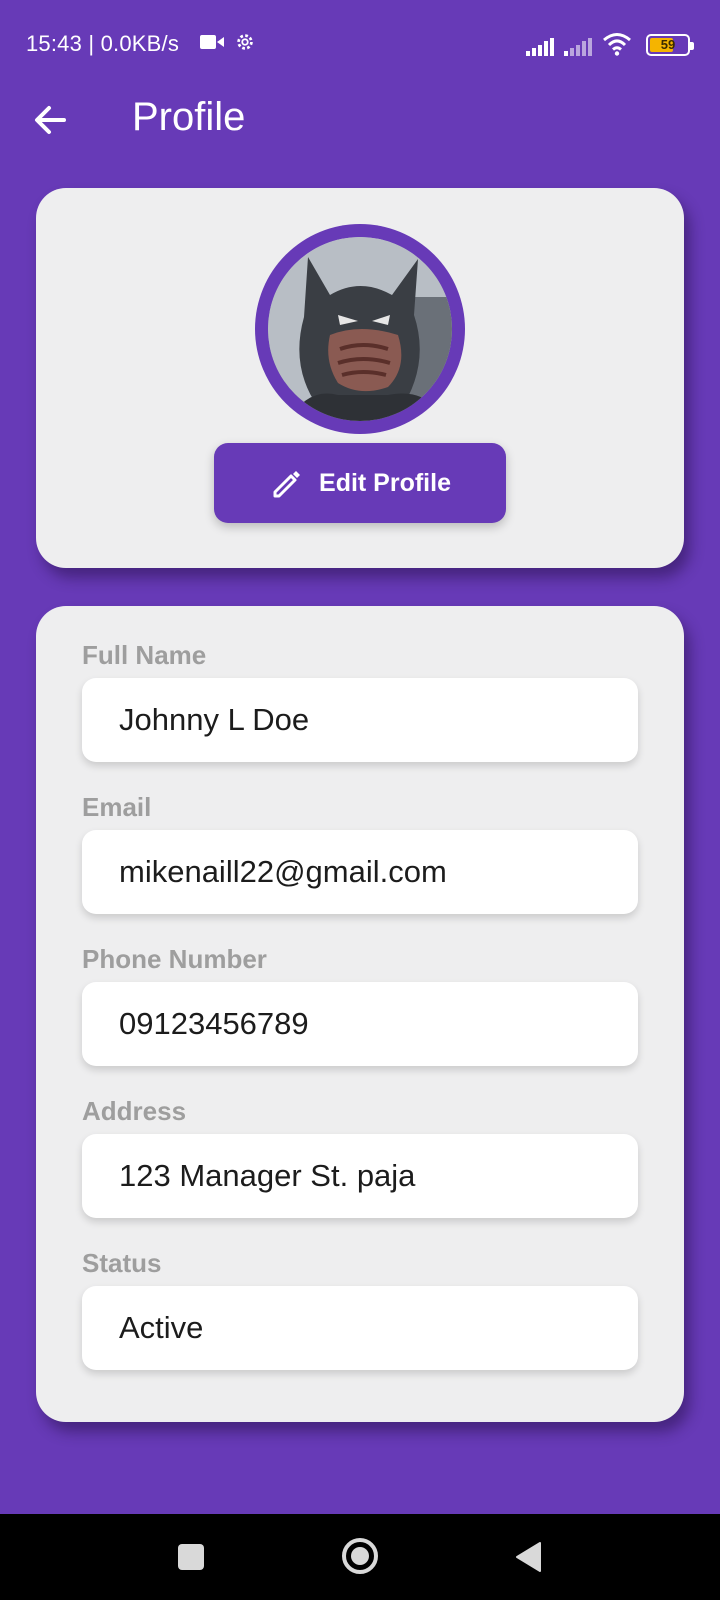  I want to click on circle-icon, so click(360, 1556).